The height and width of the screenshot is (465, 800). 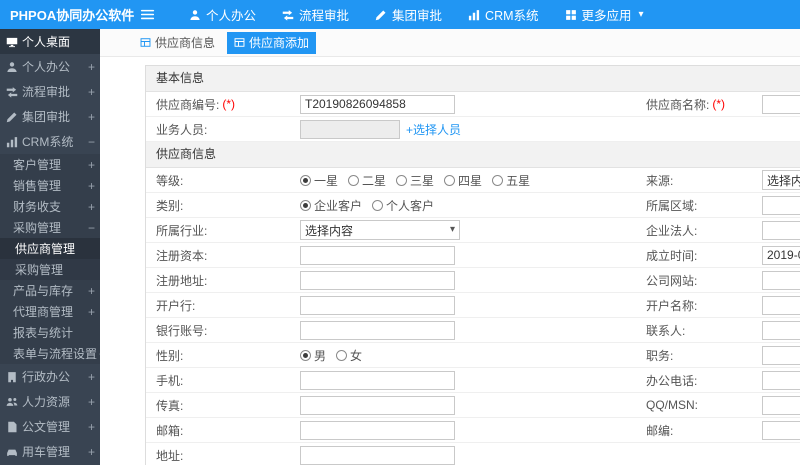 What do you see at coordinates (377, 405) in the screenshot?
I see `fax-input` at bounding box center [377, 405].